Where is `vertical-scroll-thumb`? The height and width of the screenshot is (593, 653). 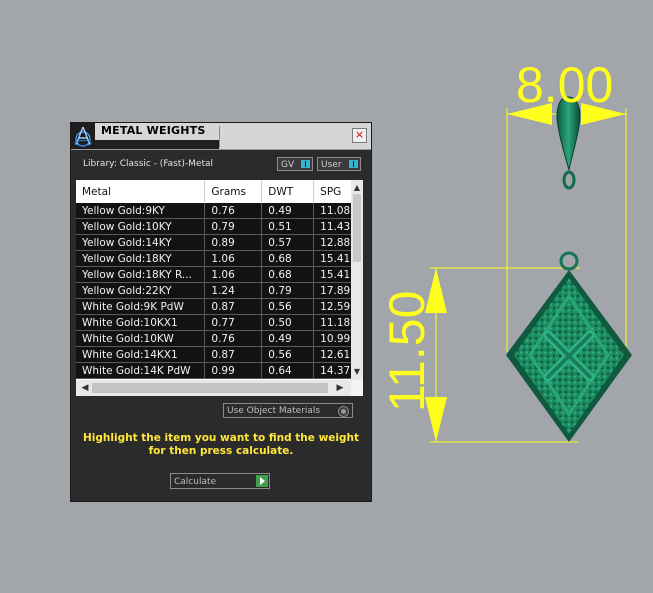
vertical-scroll-thumb is located at coordinates (357, 228).